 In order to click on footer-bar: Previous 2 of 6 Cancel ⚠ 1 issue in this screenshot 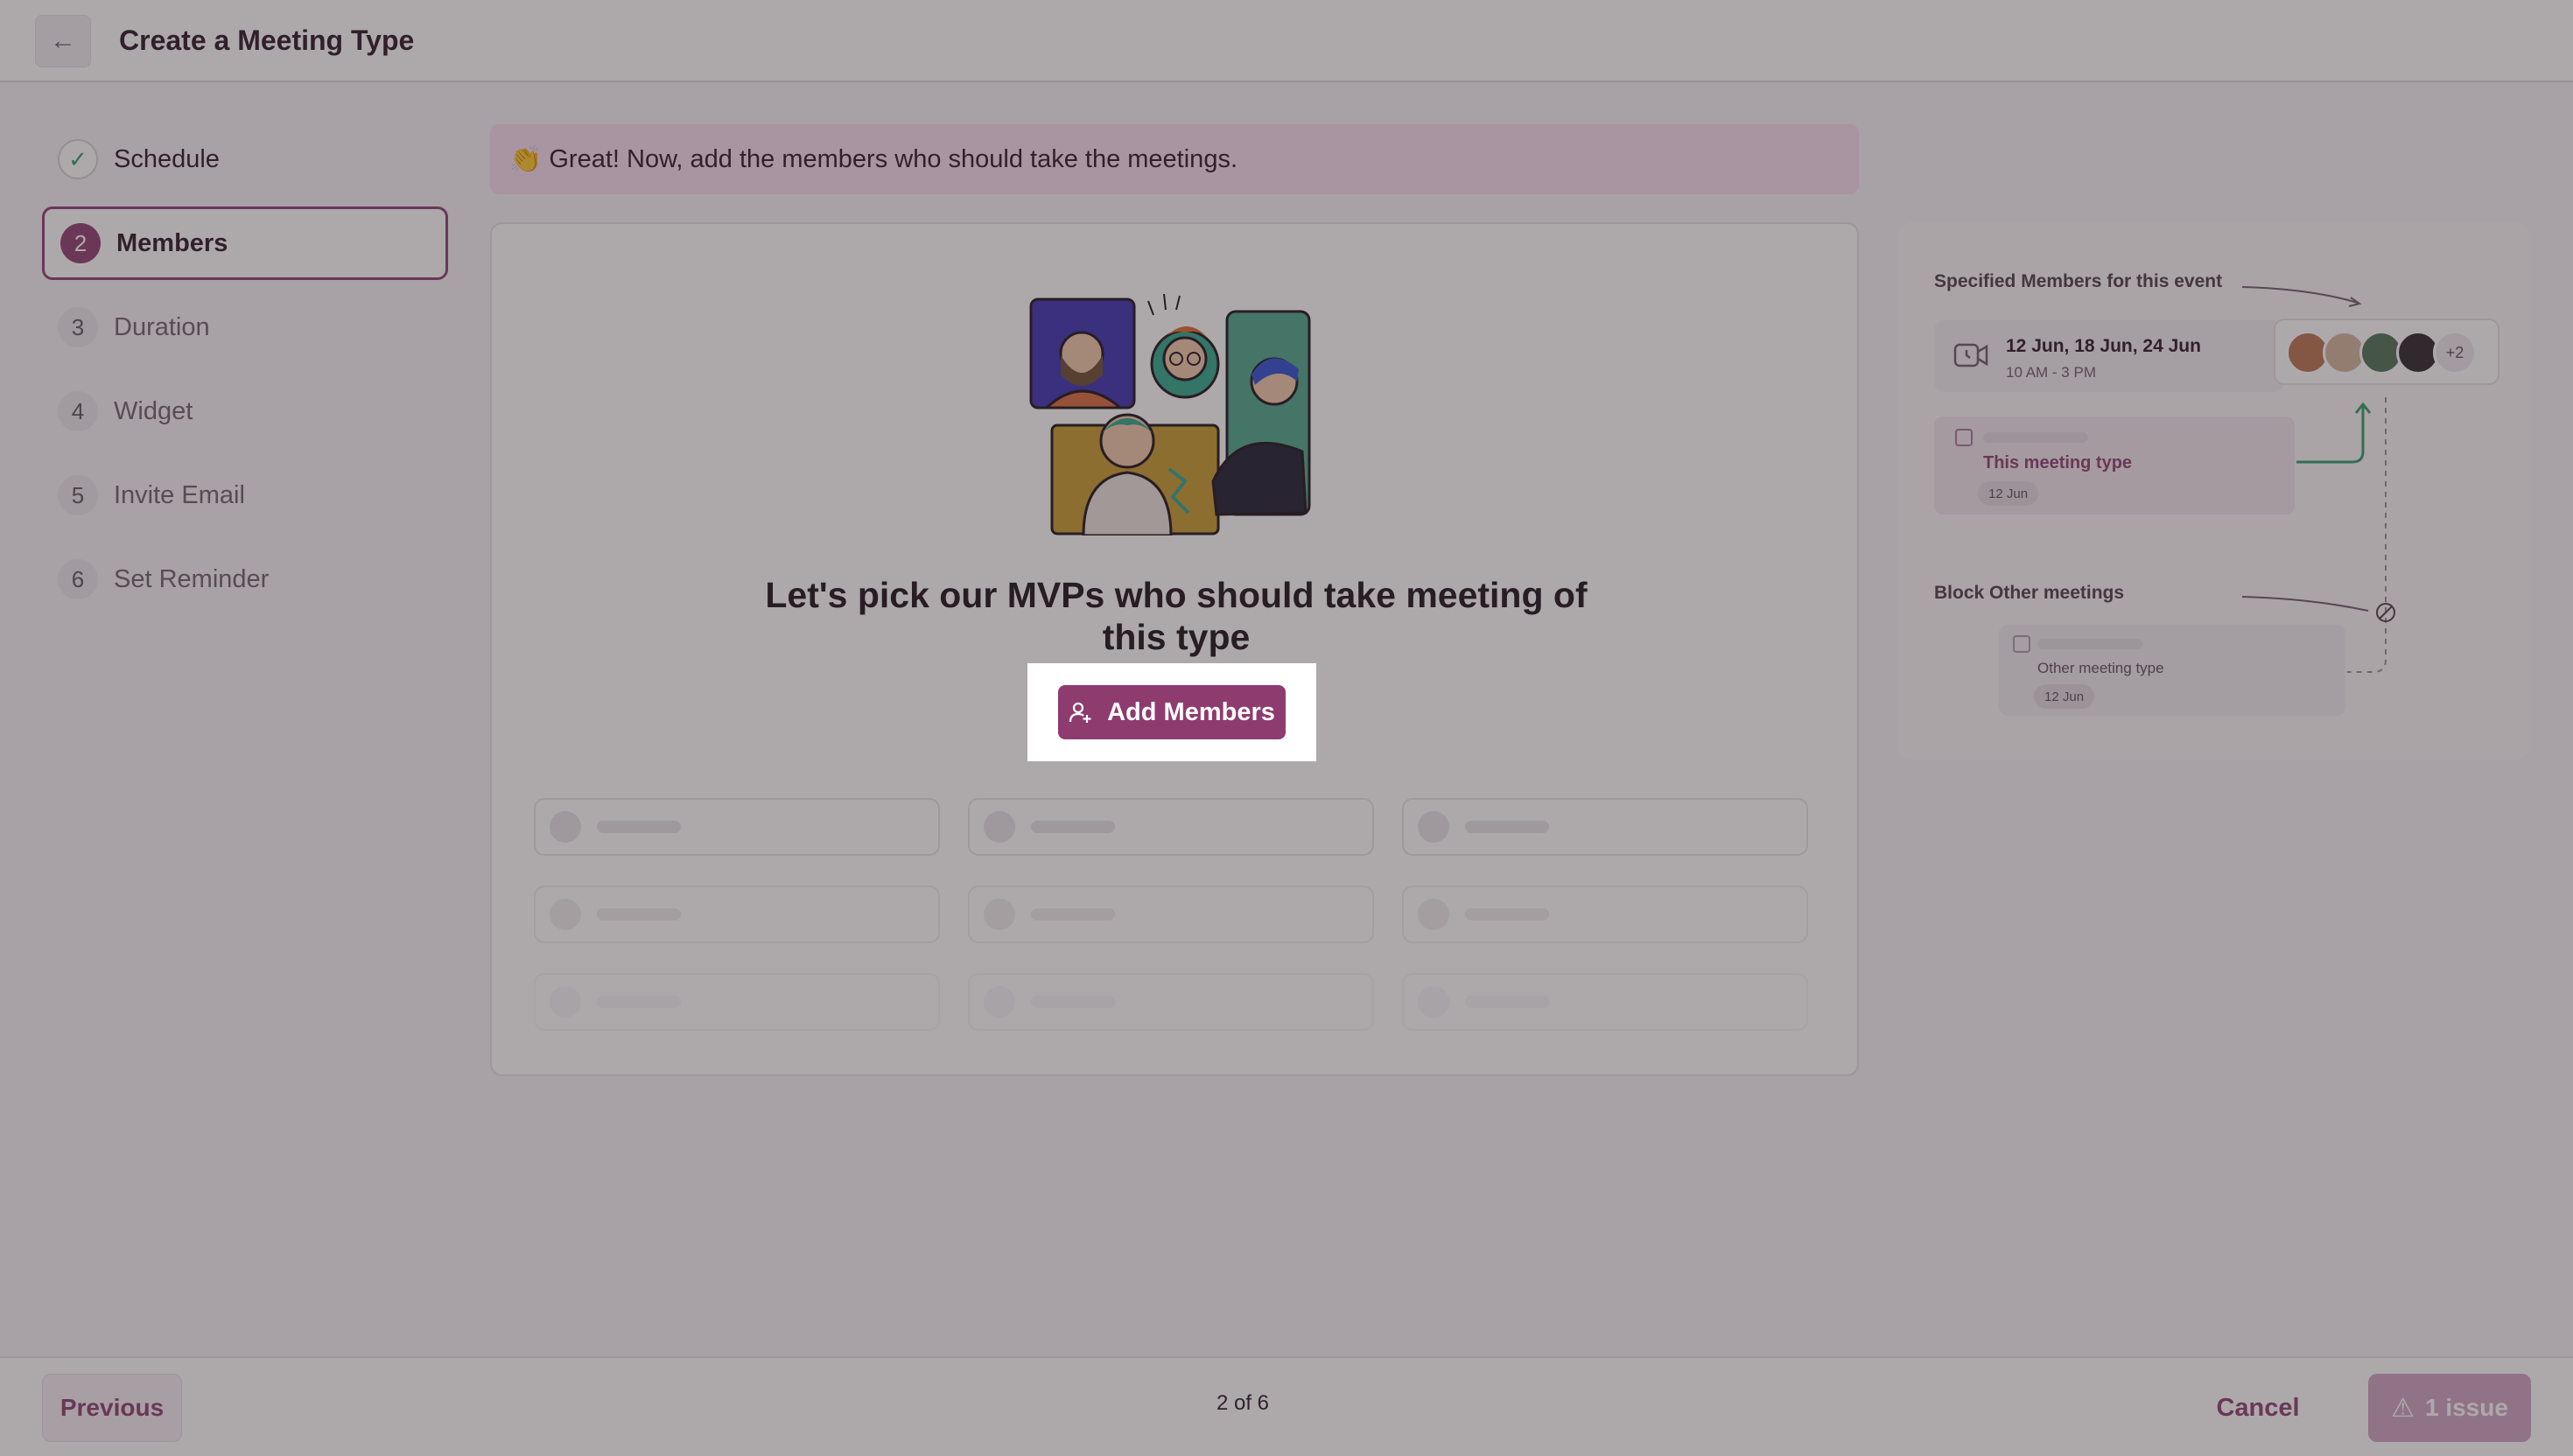, I will do `click(1286, 1406)`.